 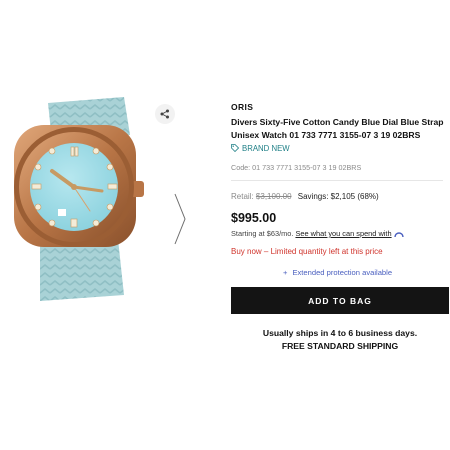 What do you see at coordinates (398, 234) in the screenshot?
I see `affirm-logo-icon` at bounding box center [398, 234].